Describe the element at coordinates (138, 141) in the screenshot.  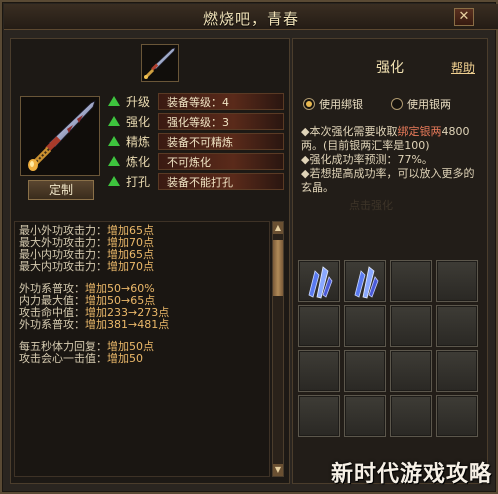
I see `stat-label: 精炼` at that location.